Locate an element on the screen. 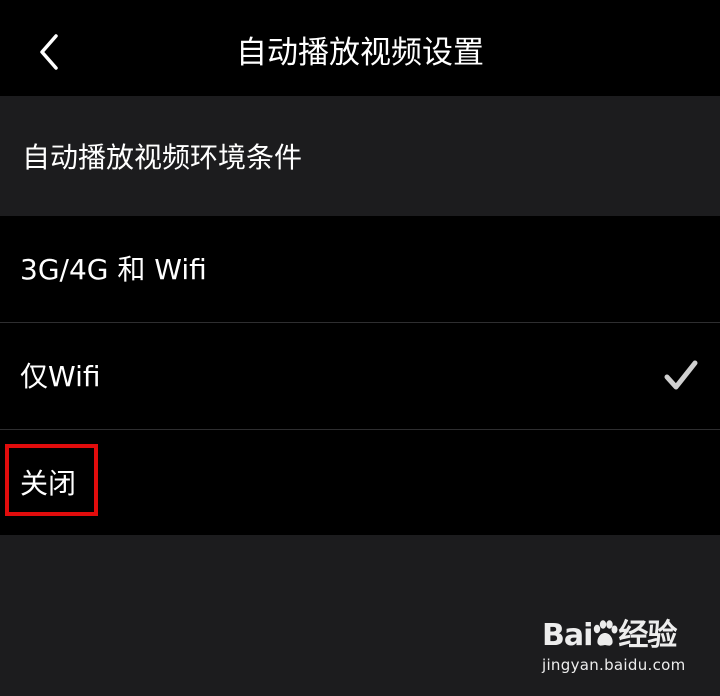 The height and width of the screenshot is (696, 720). baidu-jingyan-watermark: Bai 经验 jingyan.baidu.com is located at coordinates (613, 648).